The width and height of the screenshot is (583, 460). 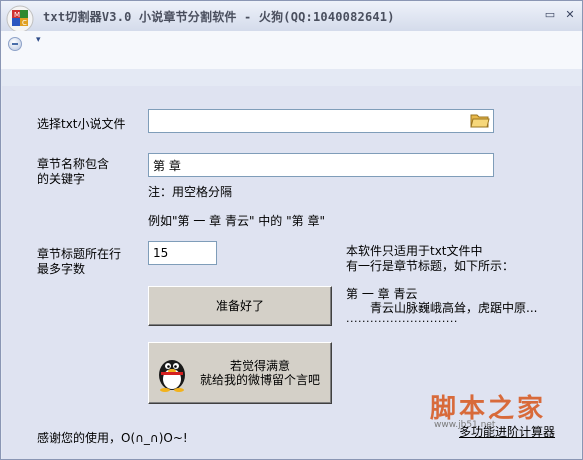 I want to click on separator-note: 注：用空格分隔, so click(x=190, y=192).